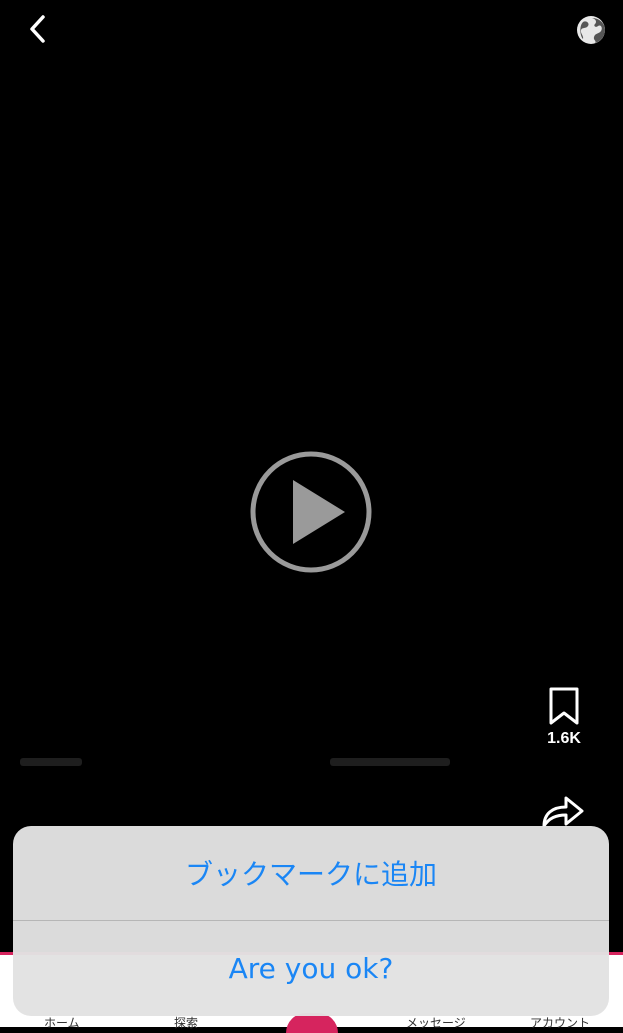  I want to click on bookmark-icon, so click(564, 706).